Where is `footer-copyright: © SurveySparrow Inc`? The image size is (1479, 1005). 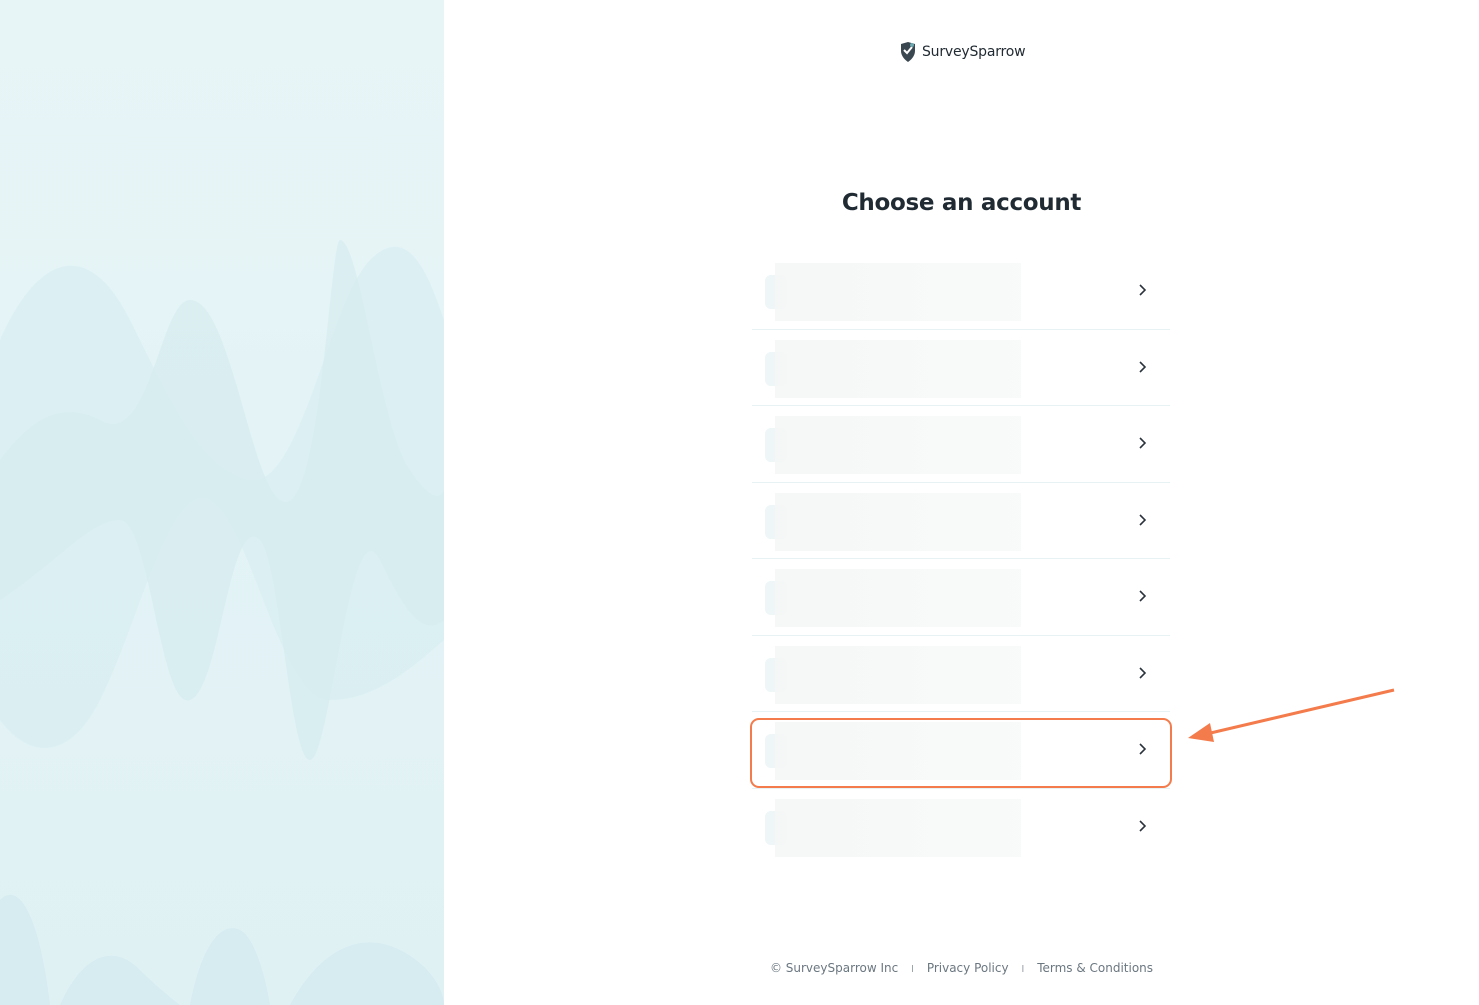 footer-copyright: © SurveySparrow Inc is located at coordinates (834, 968).